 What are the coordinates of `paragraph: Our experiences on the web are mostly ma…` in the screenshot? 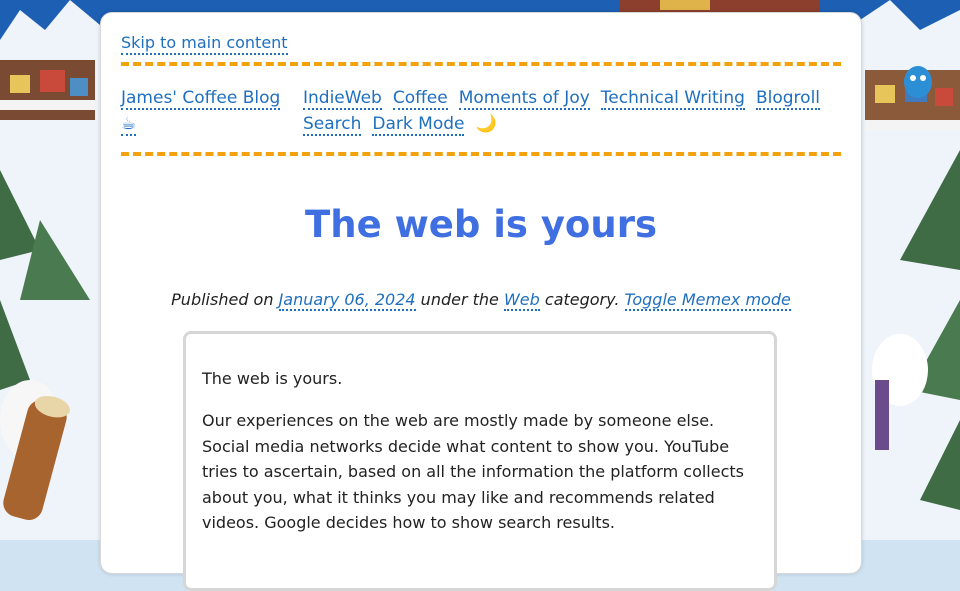 It's located at (473, 471).